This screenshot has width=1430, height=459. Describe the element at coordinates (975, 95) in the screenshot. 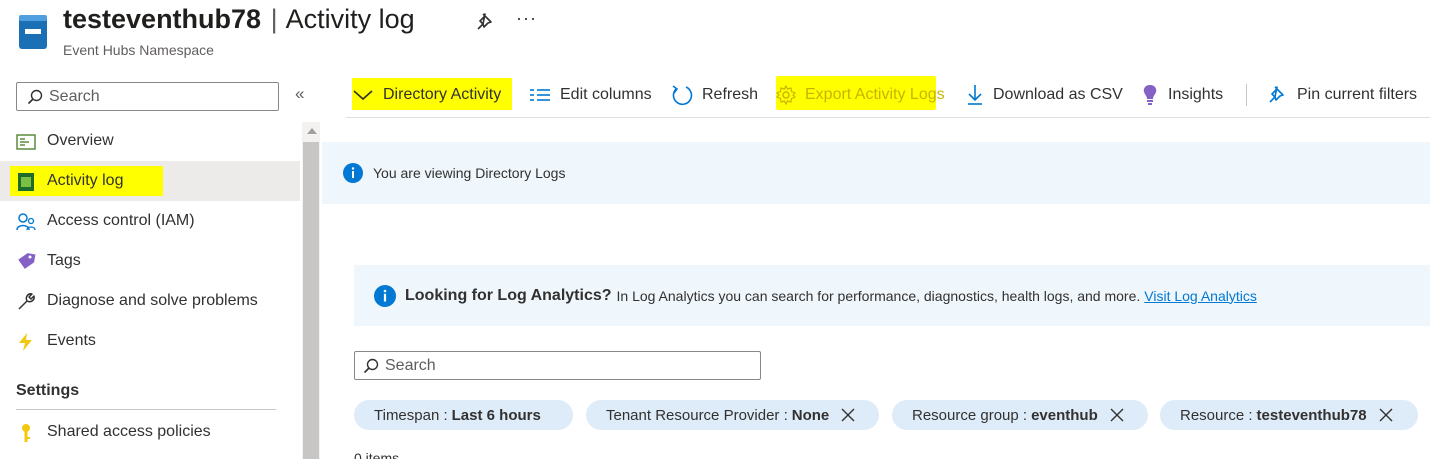

I see `download-icon` at that location.